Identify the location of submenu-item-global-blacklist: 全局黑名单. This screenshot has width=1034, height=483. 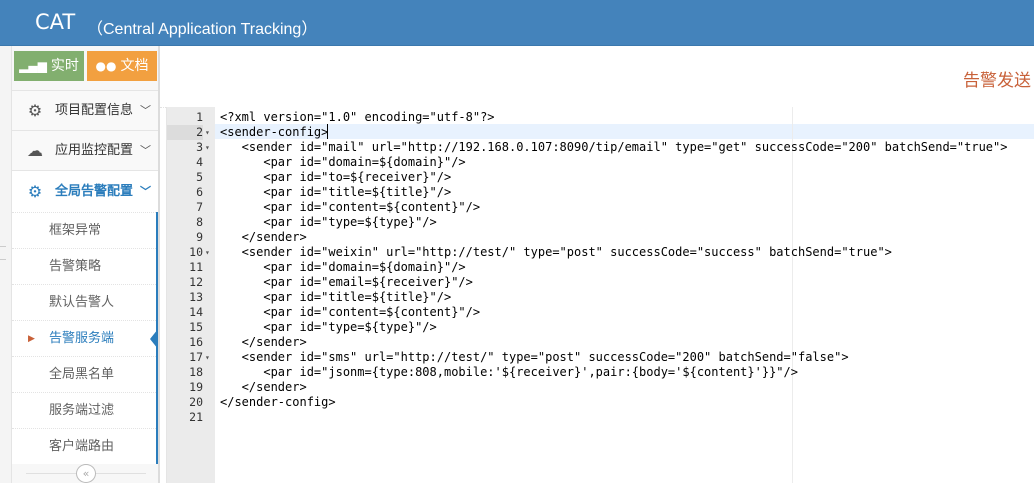
(84, 374).